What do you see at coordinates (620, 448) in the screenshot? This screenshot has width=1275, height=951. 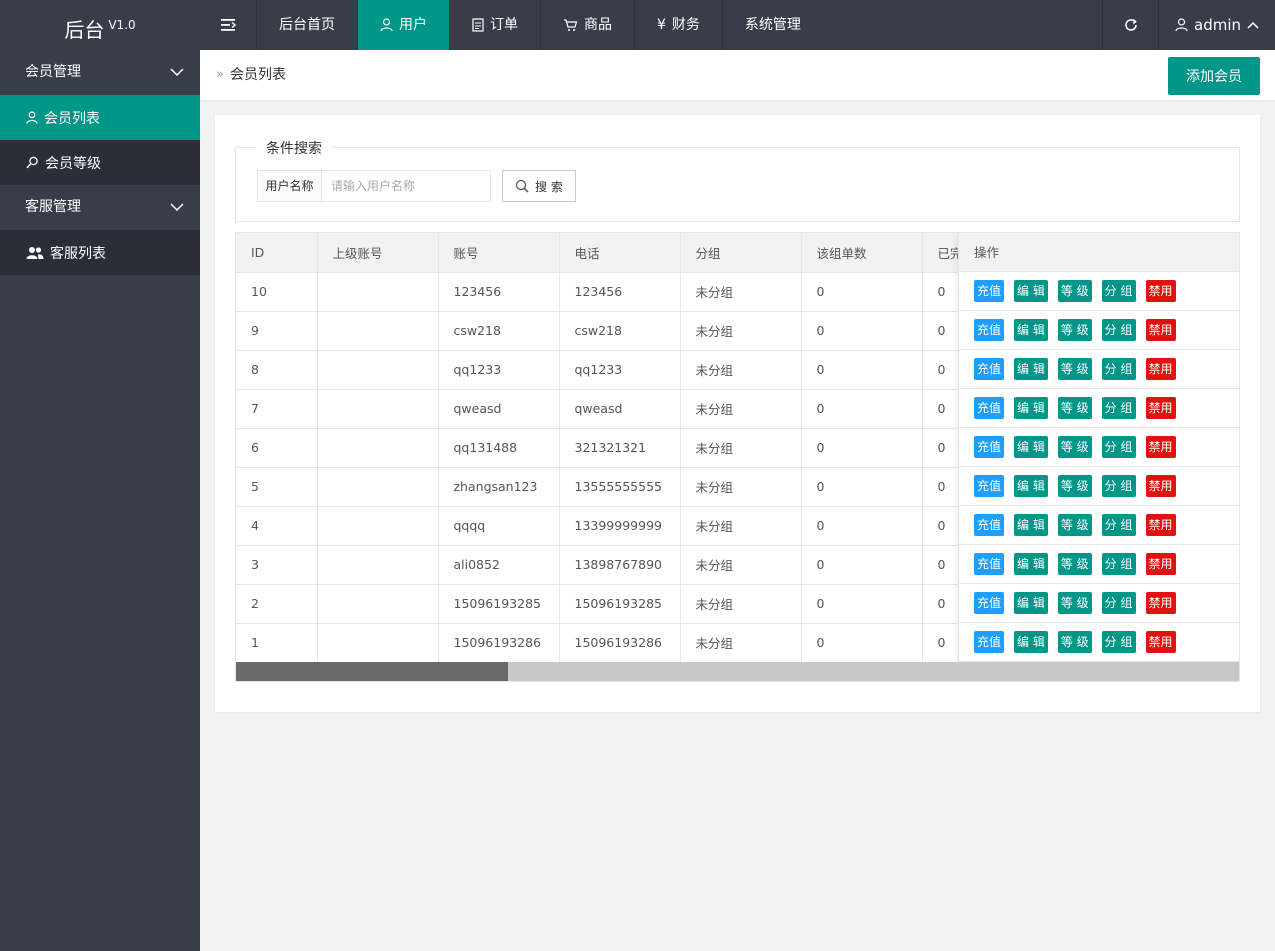 I see `cell-phone: 321321321` at bounding box center [620, 448].